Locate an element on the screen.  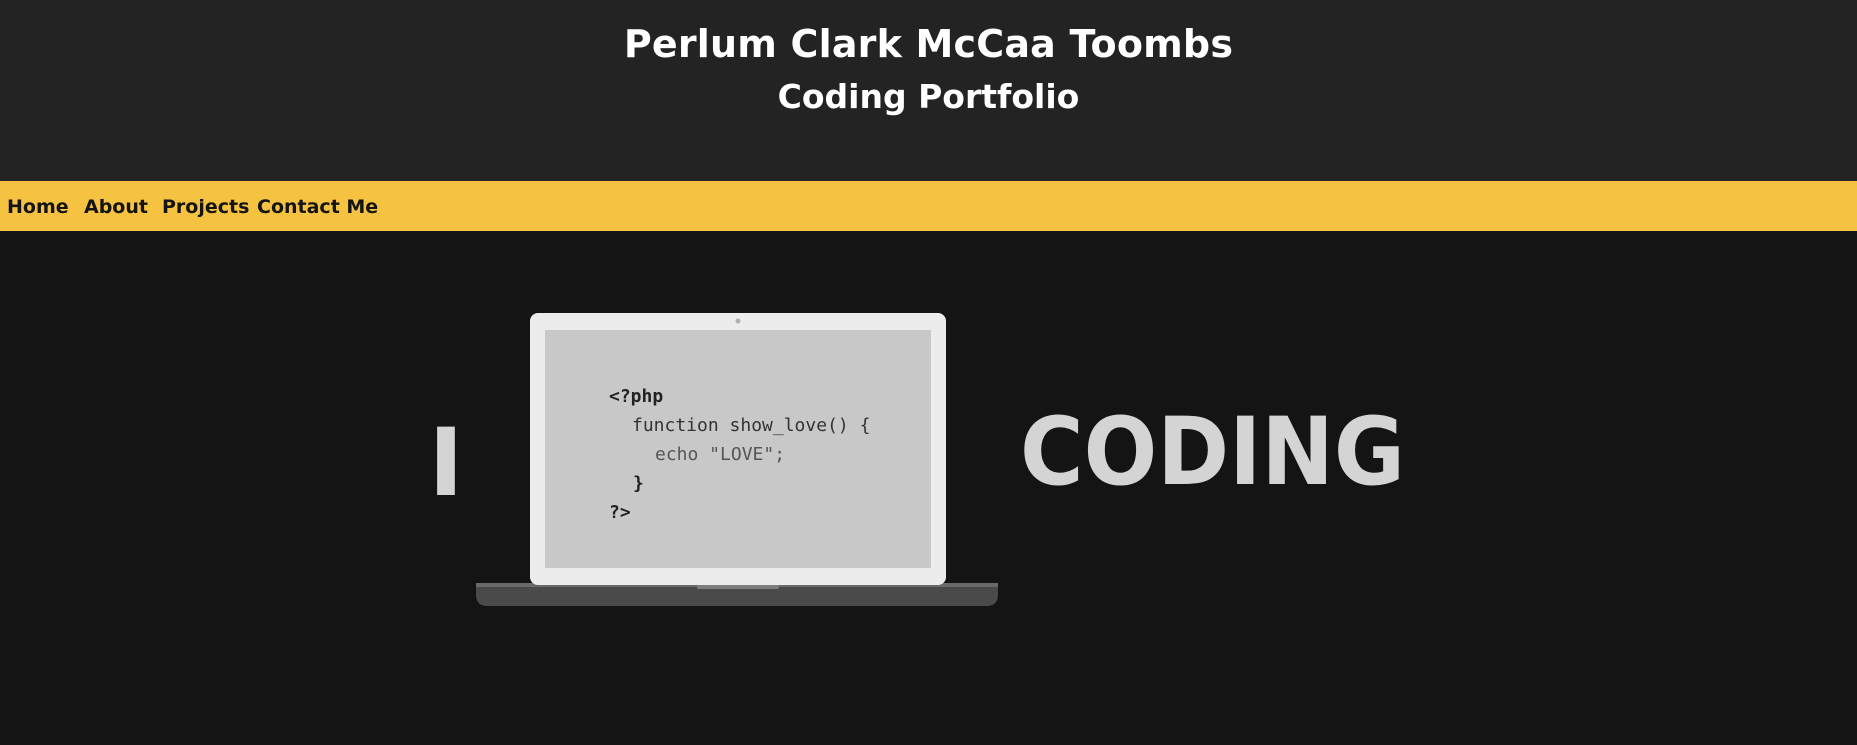
camera-icon is located at coordinates (738, 321).